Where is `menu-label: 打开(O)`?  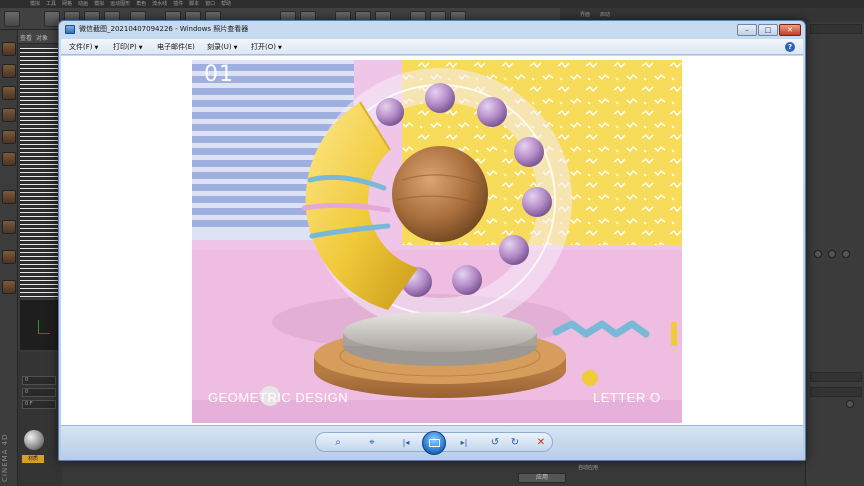 menu-label: 打开(O) is located at coordinates (263, 47).